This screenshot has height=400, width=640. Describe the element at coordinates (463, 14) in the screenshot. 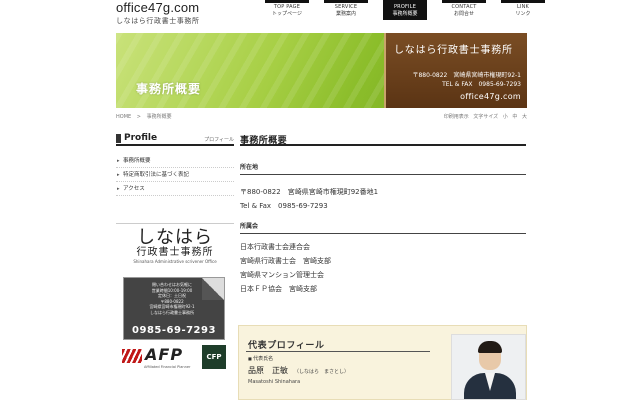

I see `nav-label-ja: お問合せ` at that location.